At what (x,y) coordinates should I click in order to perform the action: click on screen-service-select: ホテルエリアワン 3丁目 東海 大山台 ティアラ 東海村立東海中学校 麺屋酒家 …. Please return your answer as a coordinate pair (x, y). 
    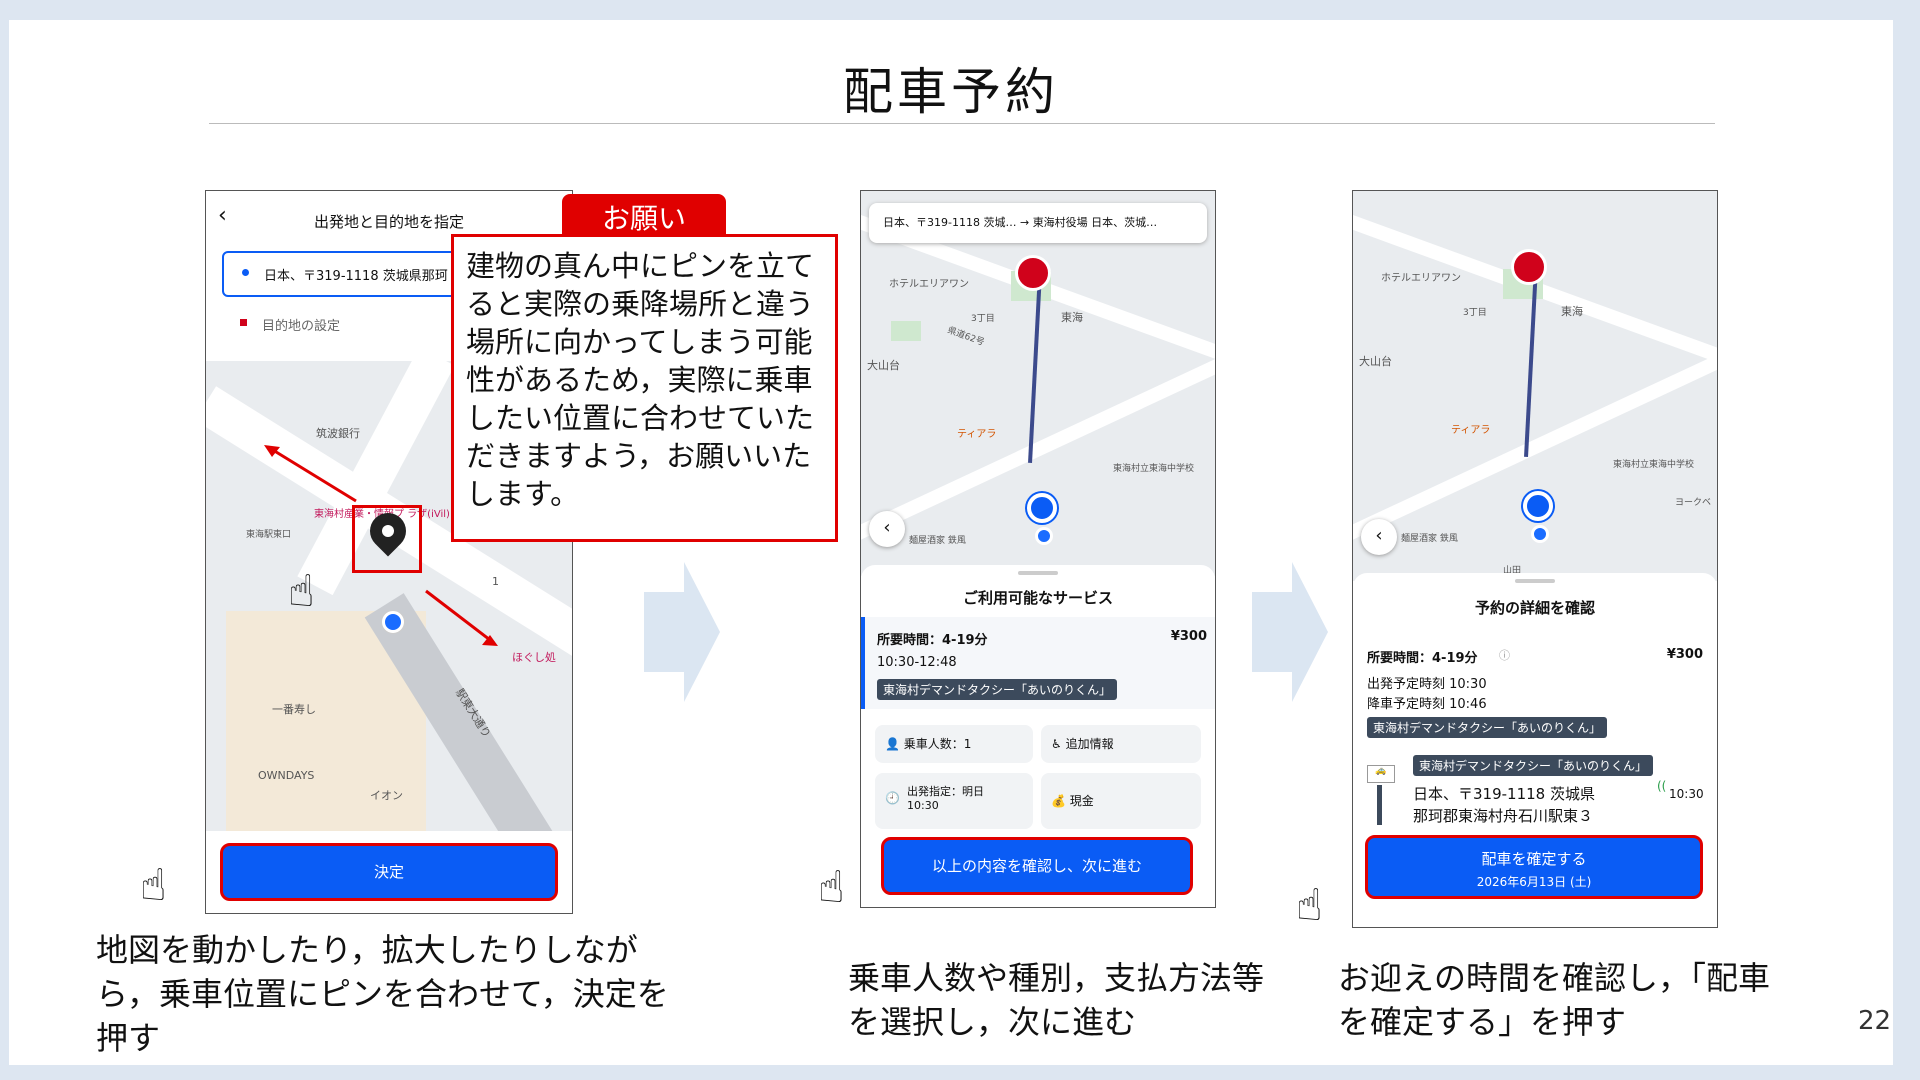
    Looking at the image, I should click on (1038, 549).